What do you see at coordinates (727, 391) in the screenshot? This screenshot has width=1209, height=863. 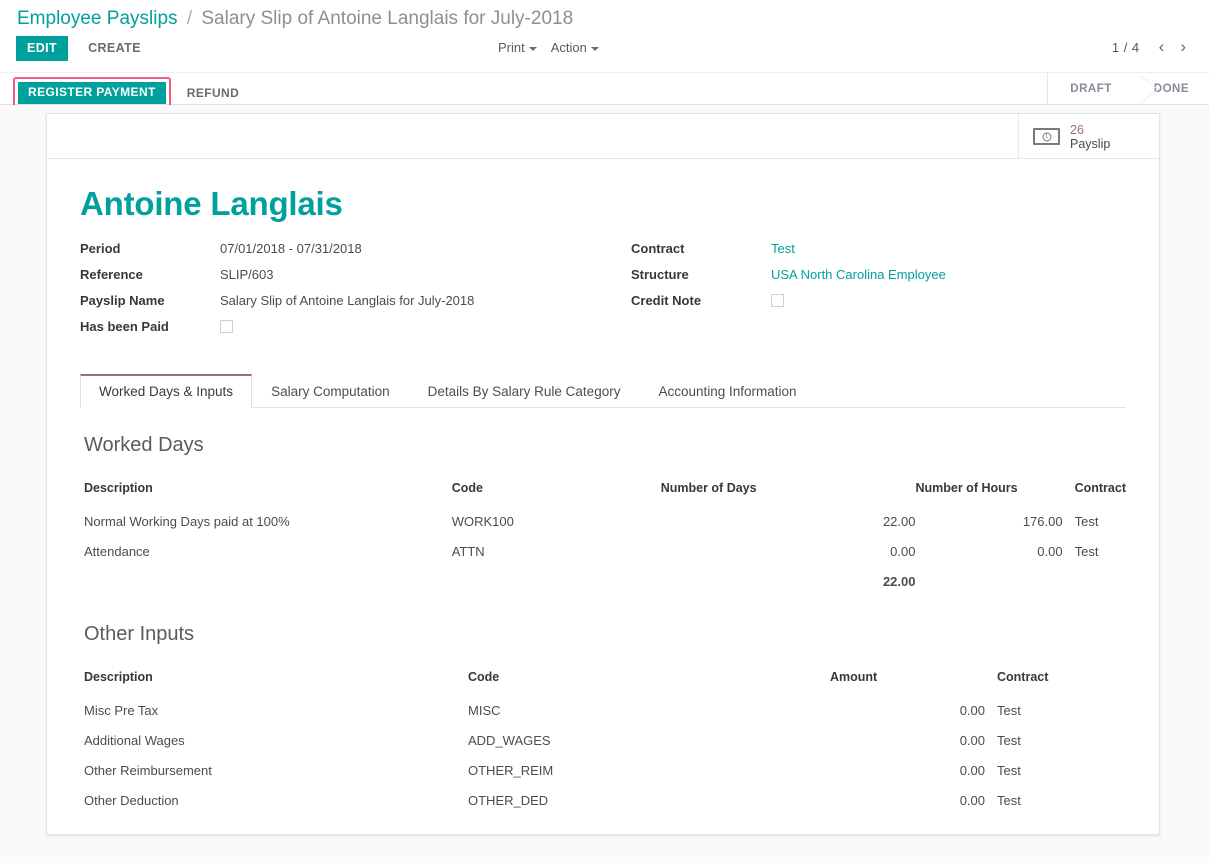 I see `tab-accounting-information: Accounting Information` at bounding box center [727, 391].